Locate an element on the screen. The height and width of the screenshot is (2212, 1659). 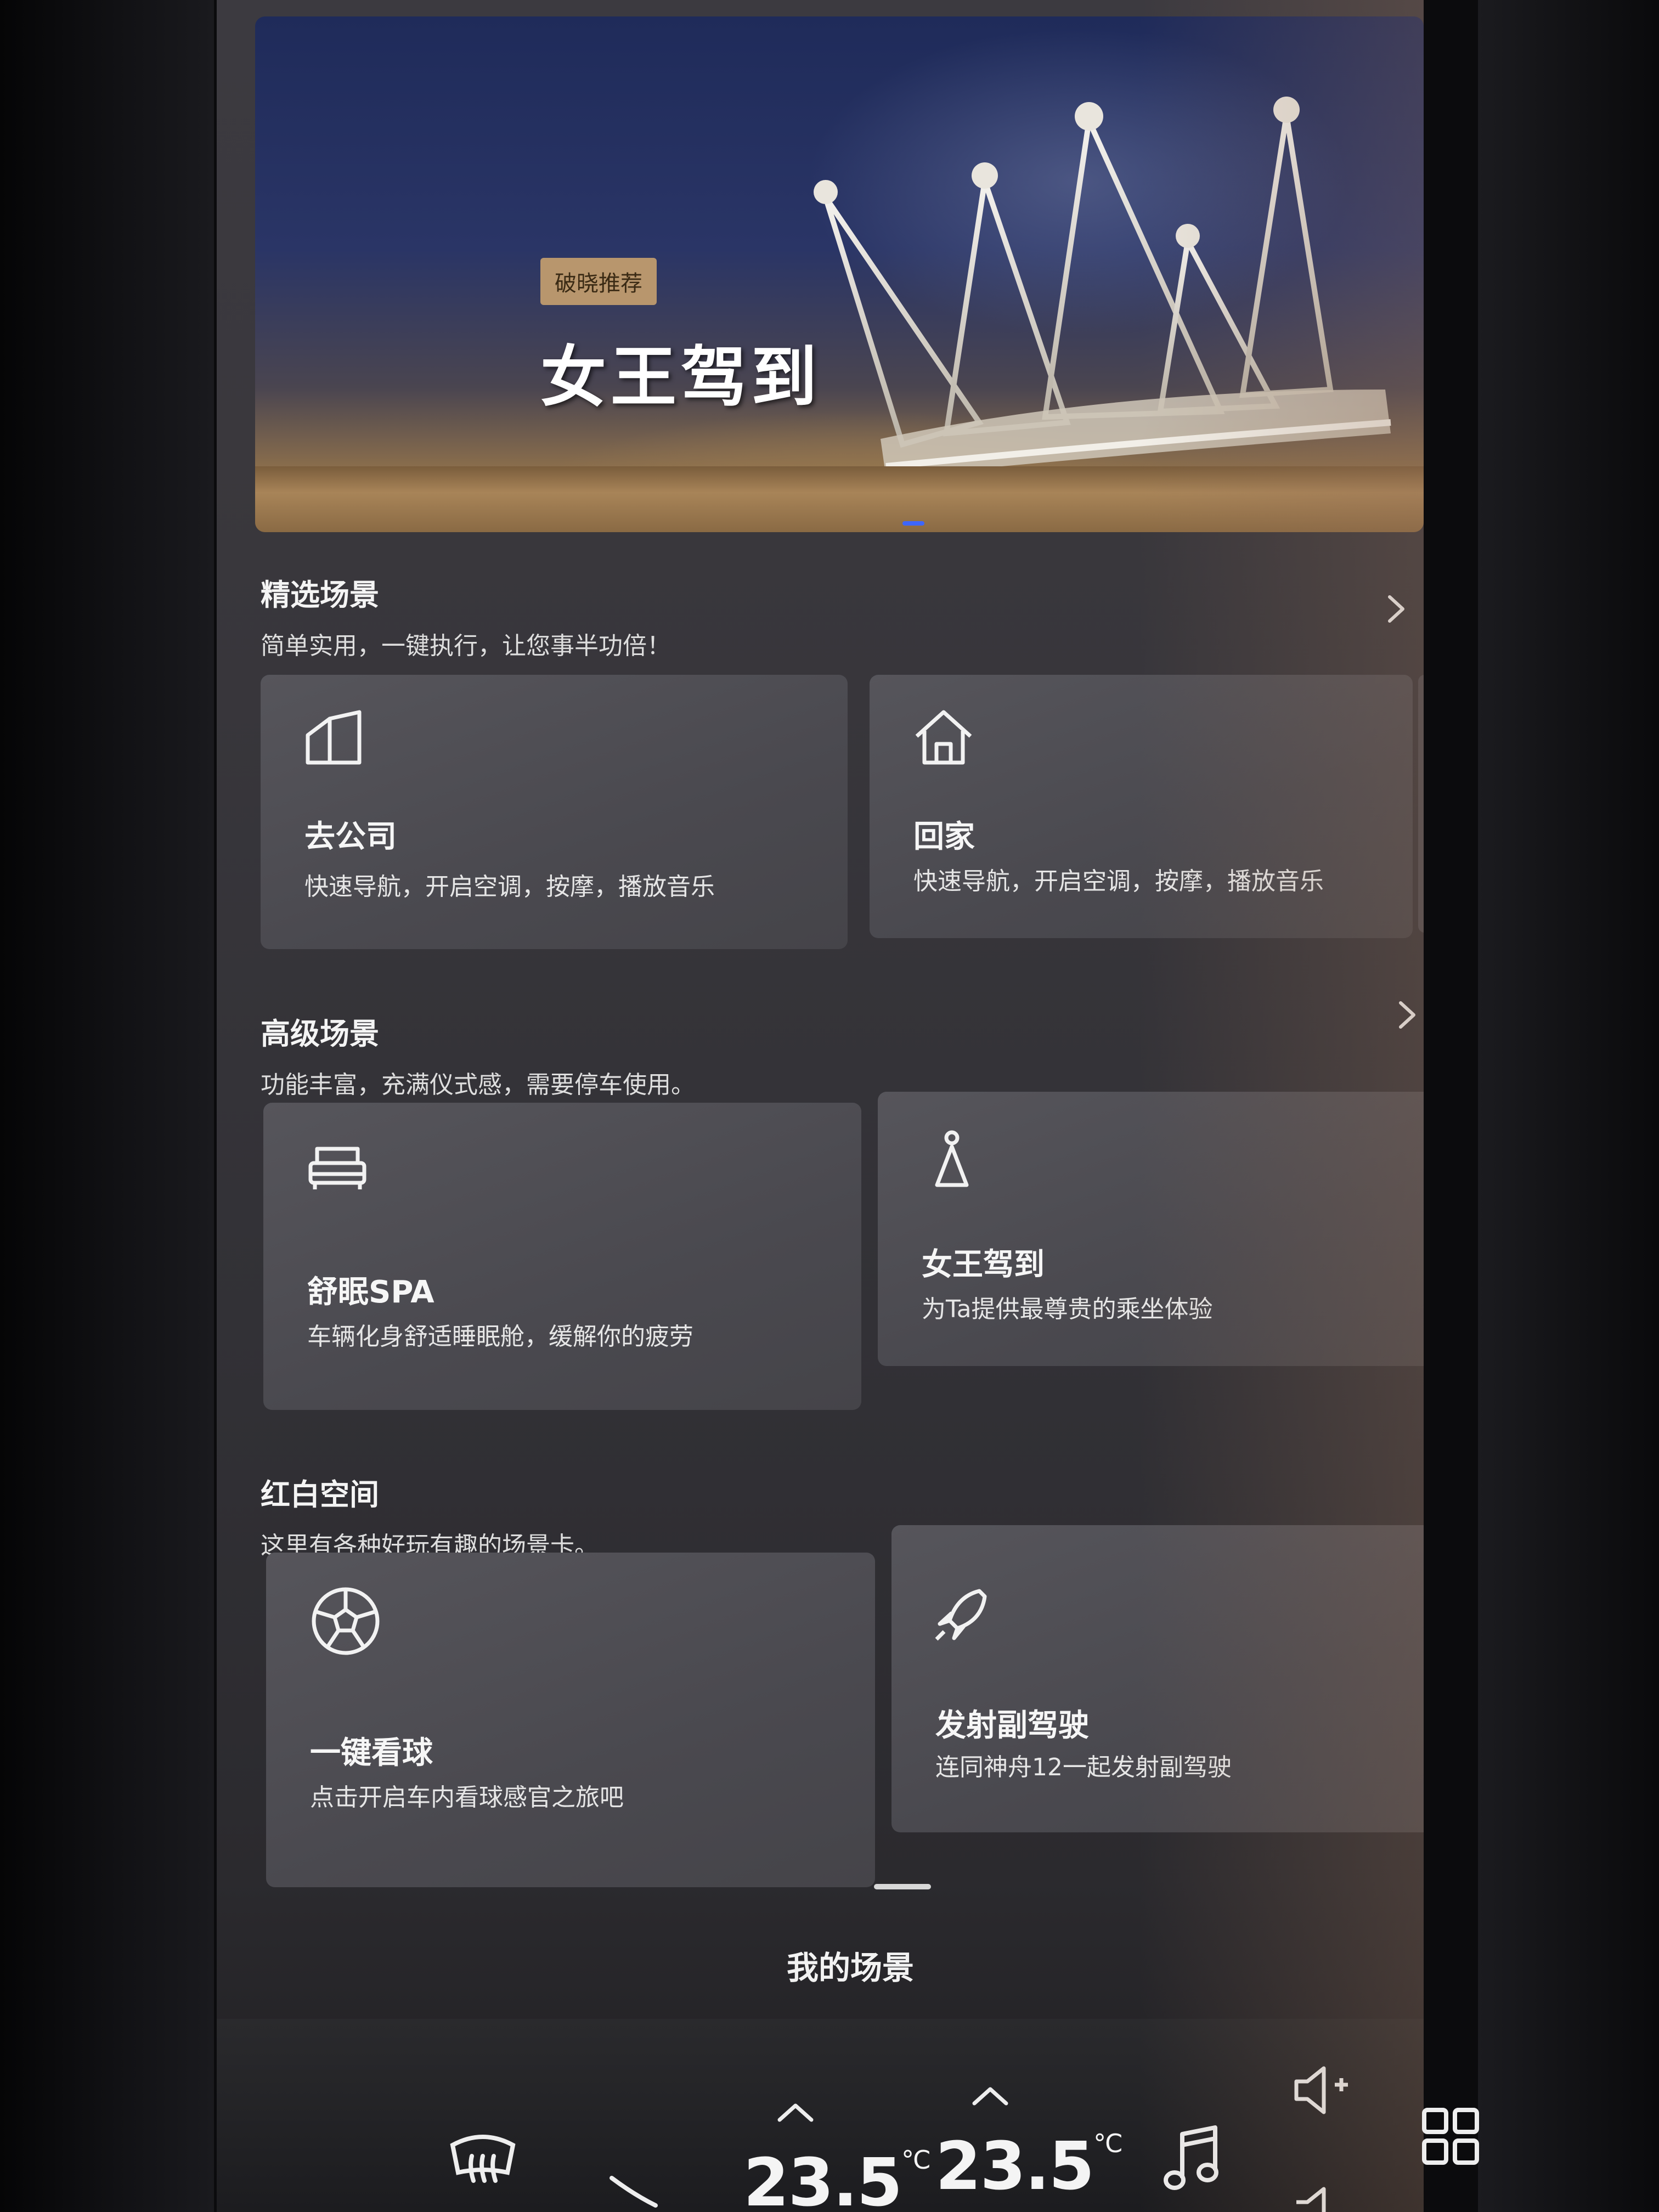
volume-down-icon is located at coordinates (1322, 2197).